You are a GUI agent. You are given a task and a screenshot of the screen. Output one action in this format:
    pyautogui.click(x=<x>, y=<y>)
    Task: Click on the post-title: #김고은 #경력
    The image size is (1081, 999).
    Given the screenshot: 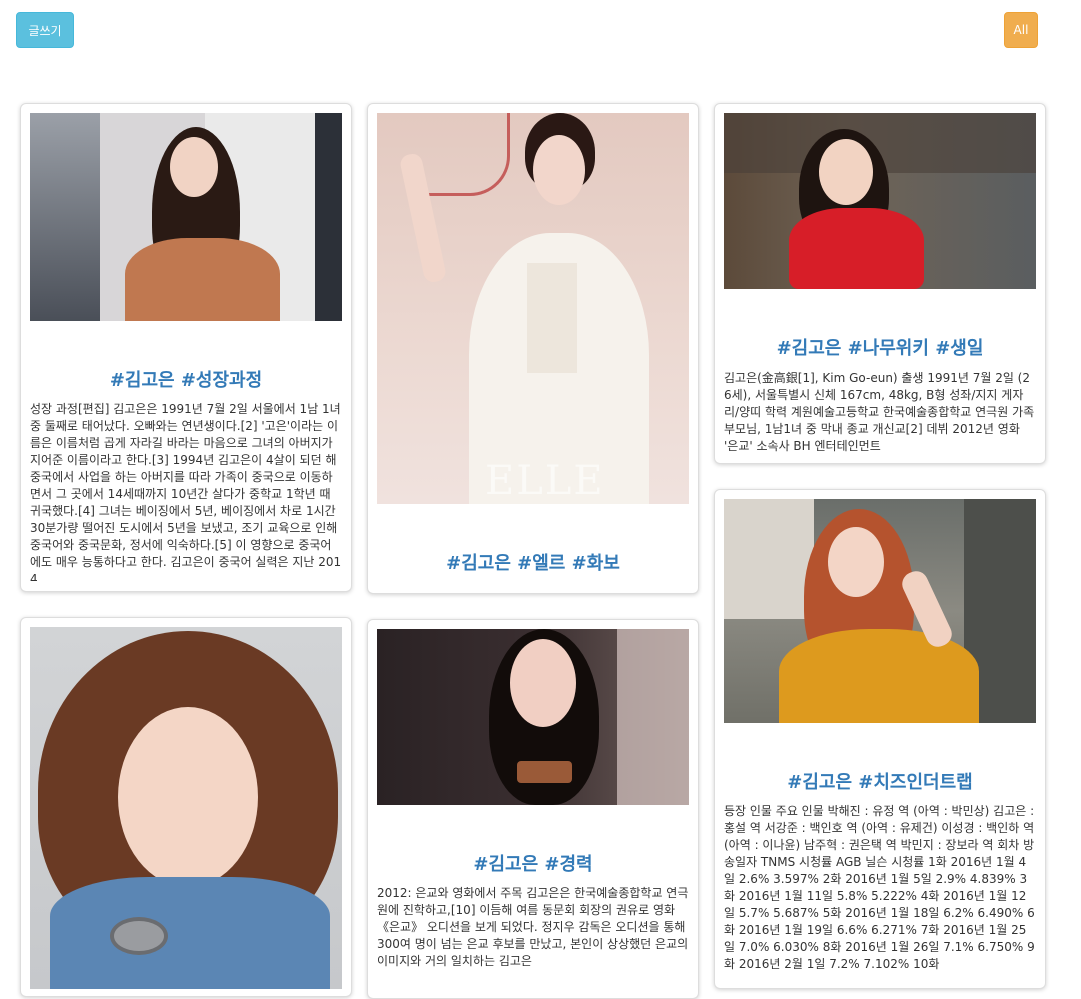 What is the action you would take?
    pyautogui.click(x=533, y=863)
    